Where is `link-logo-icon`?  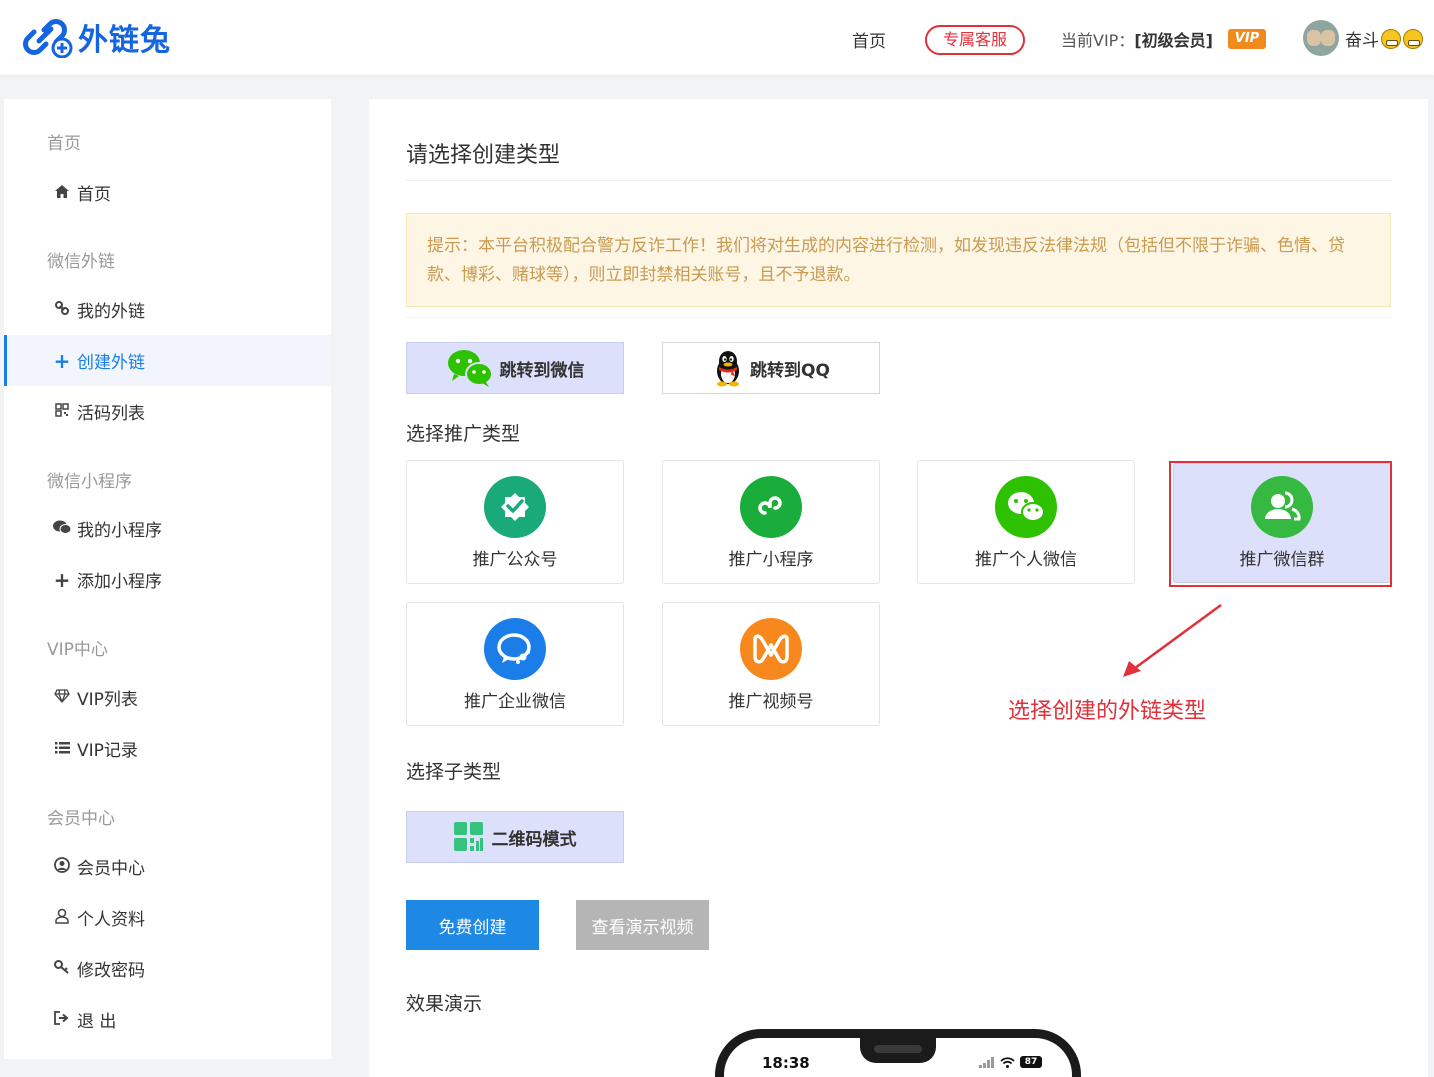
link-logo-icon is located at coordinates (48, 38).